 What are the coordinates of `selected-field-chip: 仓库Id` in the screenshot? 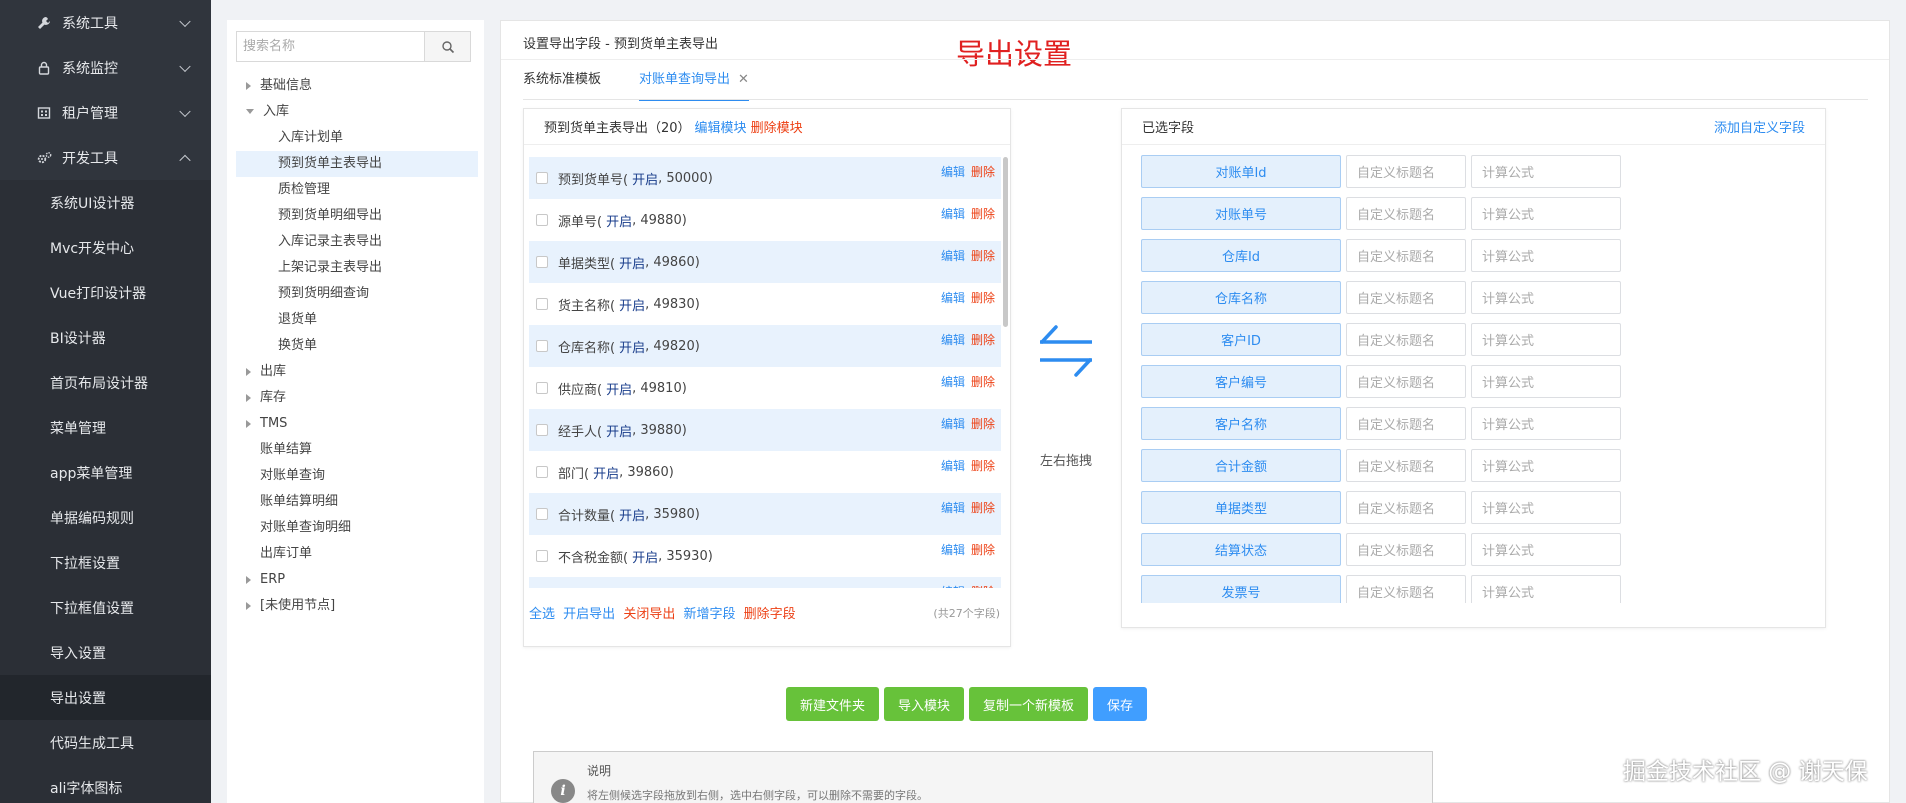 It's located at (1241, 255).